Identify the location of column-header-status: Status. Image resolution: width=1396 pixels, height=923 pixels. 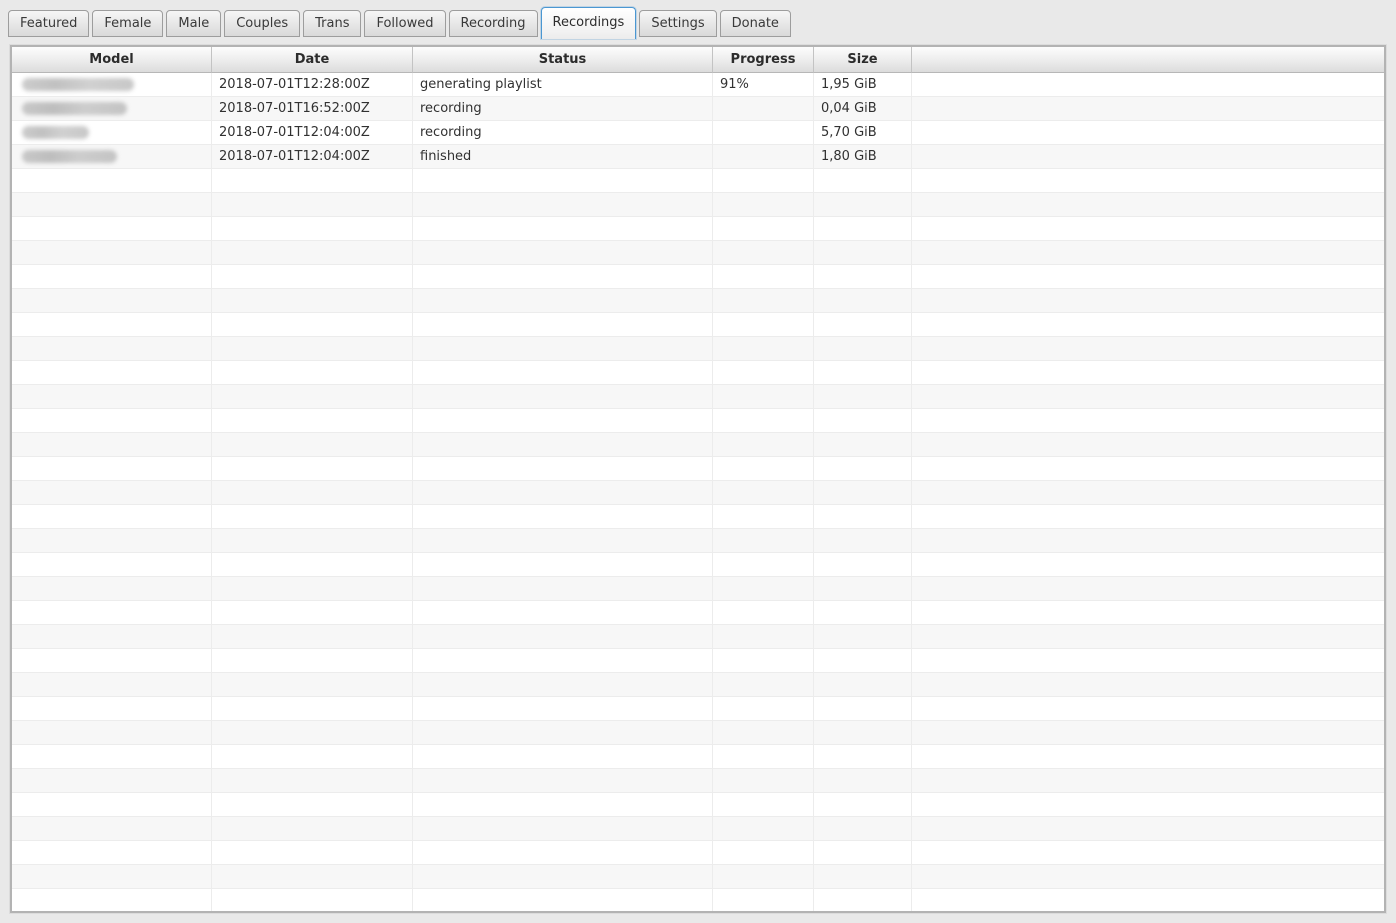
(563, 60).